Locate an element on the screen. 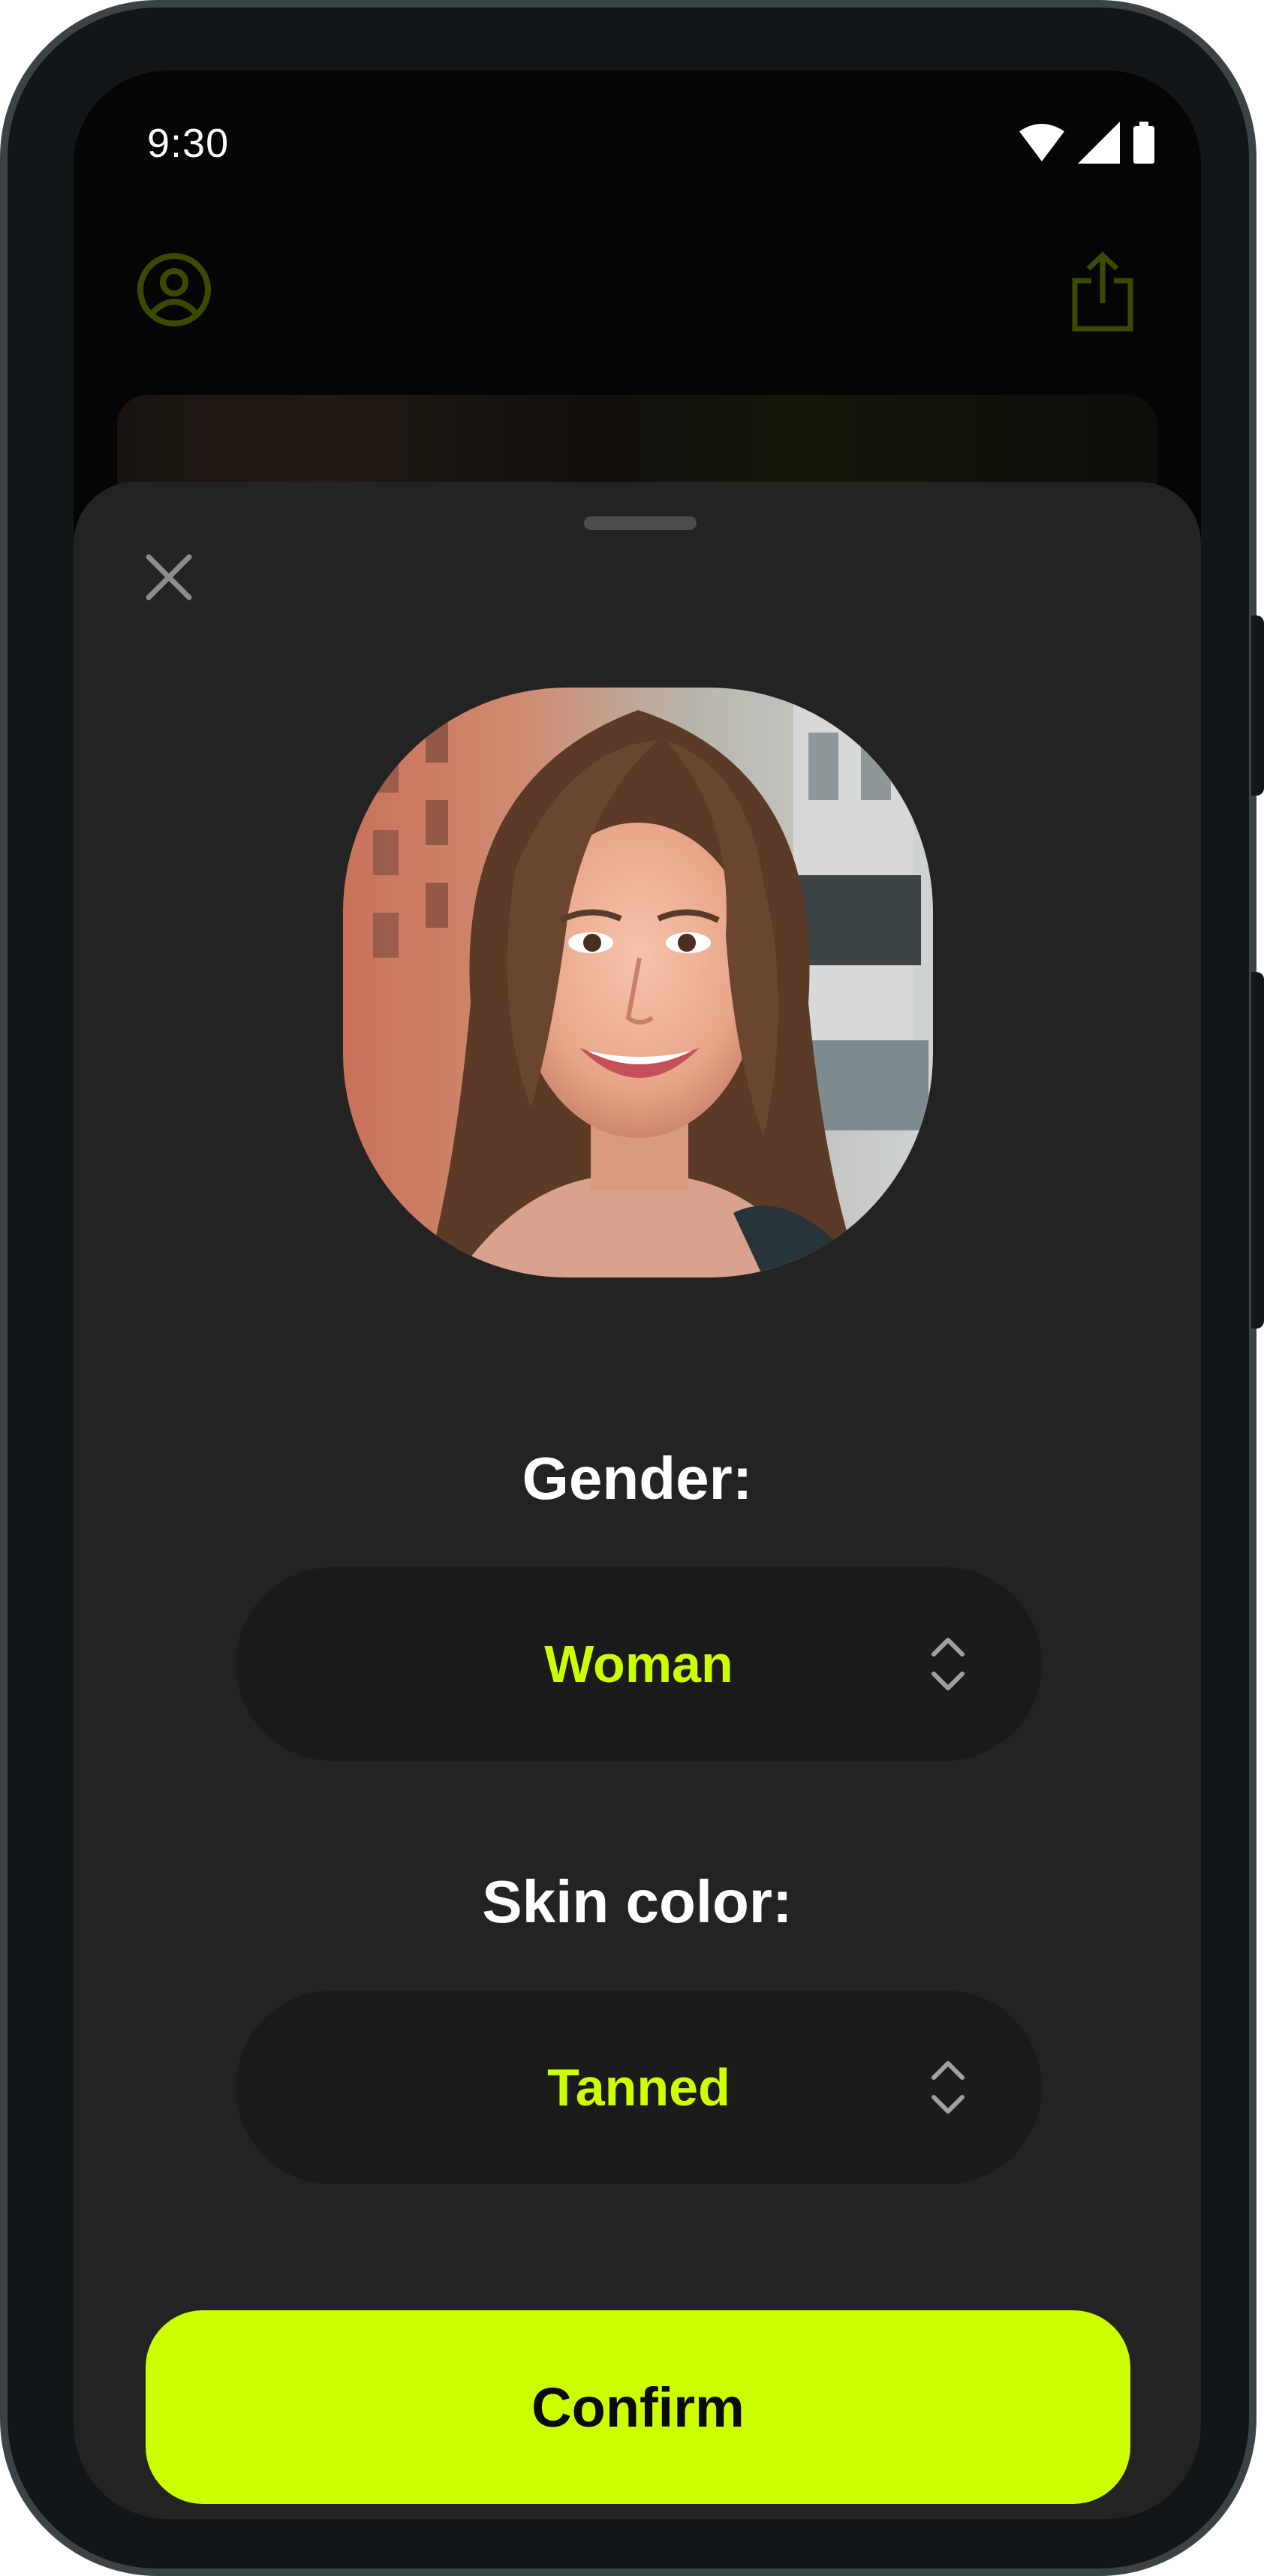 This screenshot has height=2576, width=1264. skin-color-select: Tanned is located at coordinates (639, 2087).